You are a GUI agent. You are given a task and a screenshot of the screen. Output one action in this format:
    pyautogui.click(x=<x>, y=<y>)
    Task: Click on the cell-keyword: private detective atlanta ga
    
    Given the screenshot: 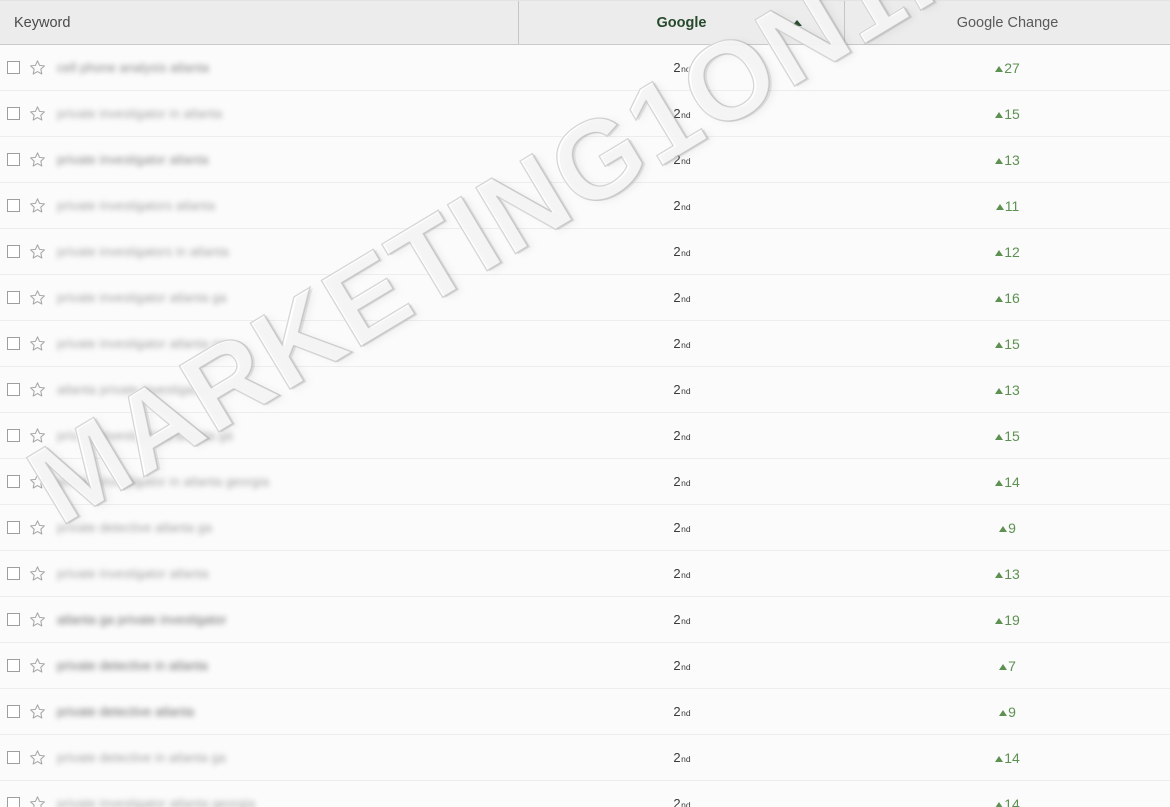 What is the action you would take?
    pyautogui.click(x=259, y=527)
    